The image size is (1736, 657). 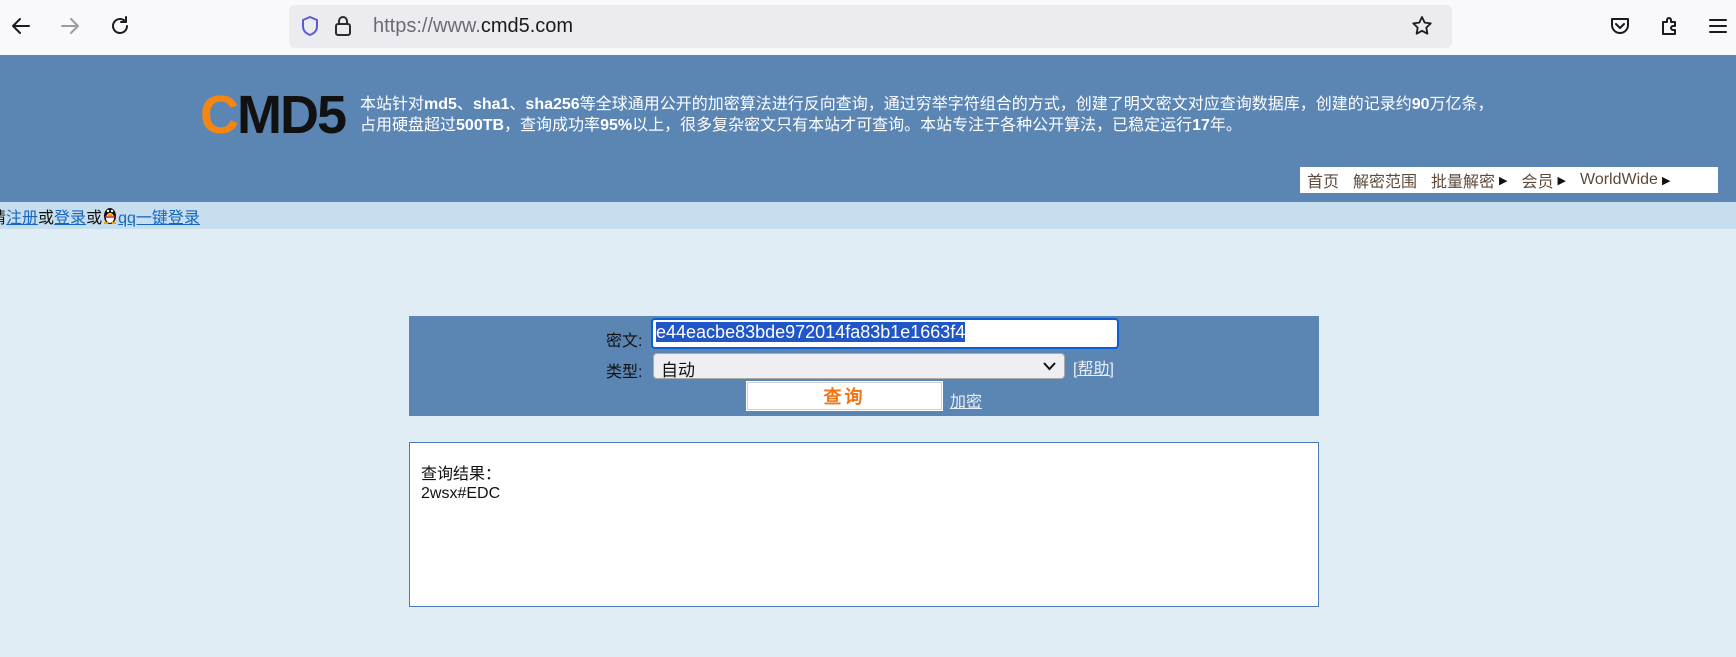 What do you see at coordinates (461, 493) in the screenshot?
I see `result-value: 2wsx#EDC` at bounding box center [461, 493].